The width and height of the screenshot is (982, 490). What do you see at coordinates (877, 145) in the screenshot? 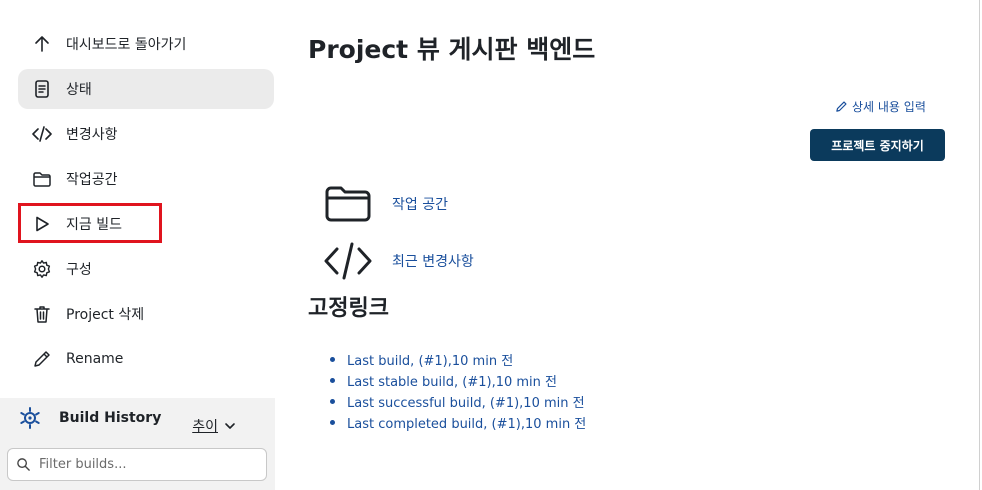
I see `stop-project-button: 프로젝트 중지하기` at bounding box center [877, 145].